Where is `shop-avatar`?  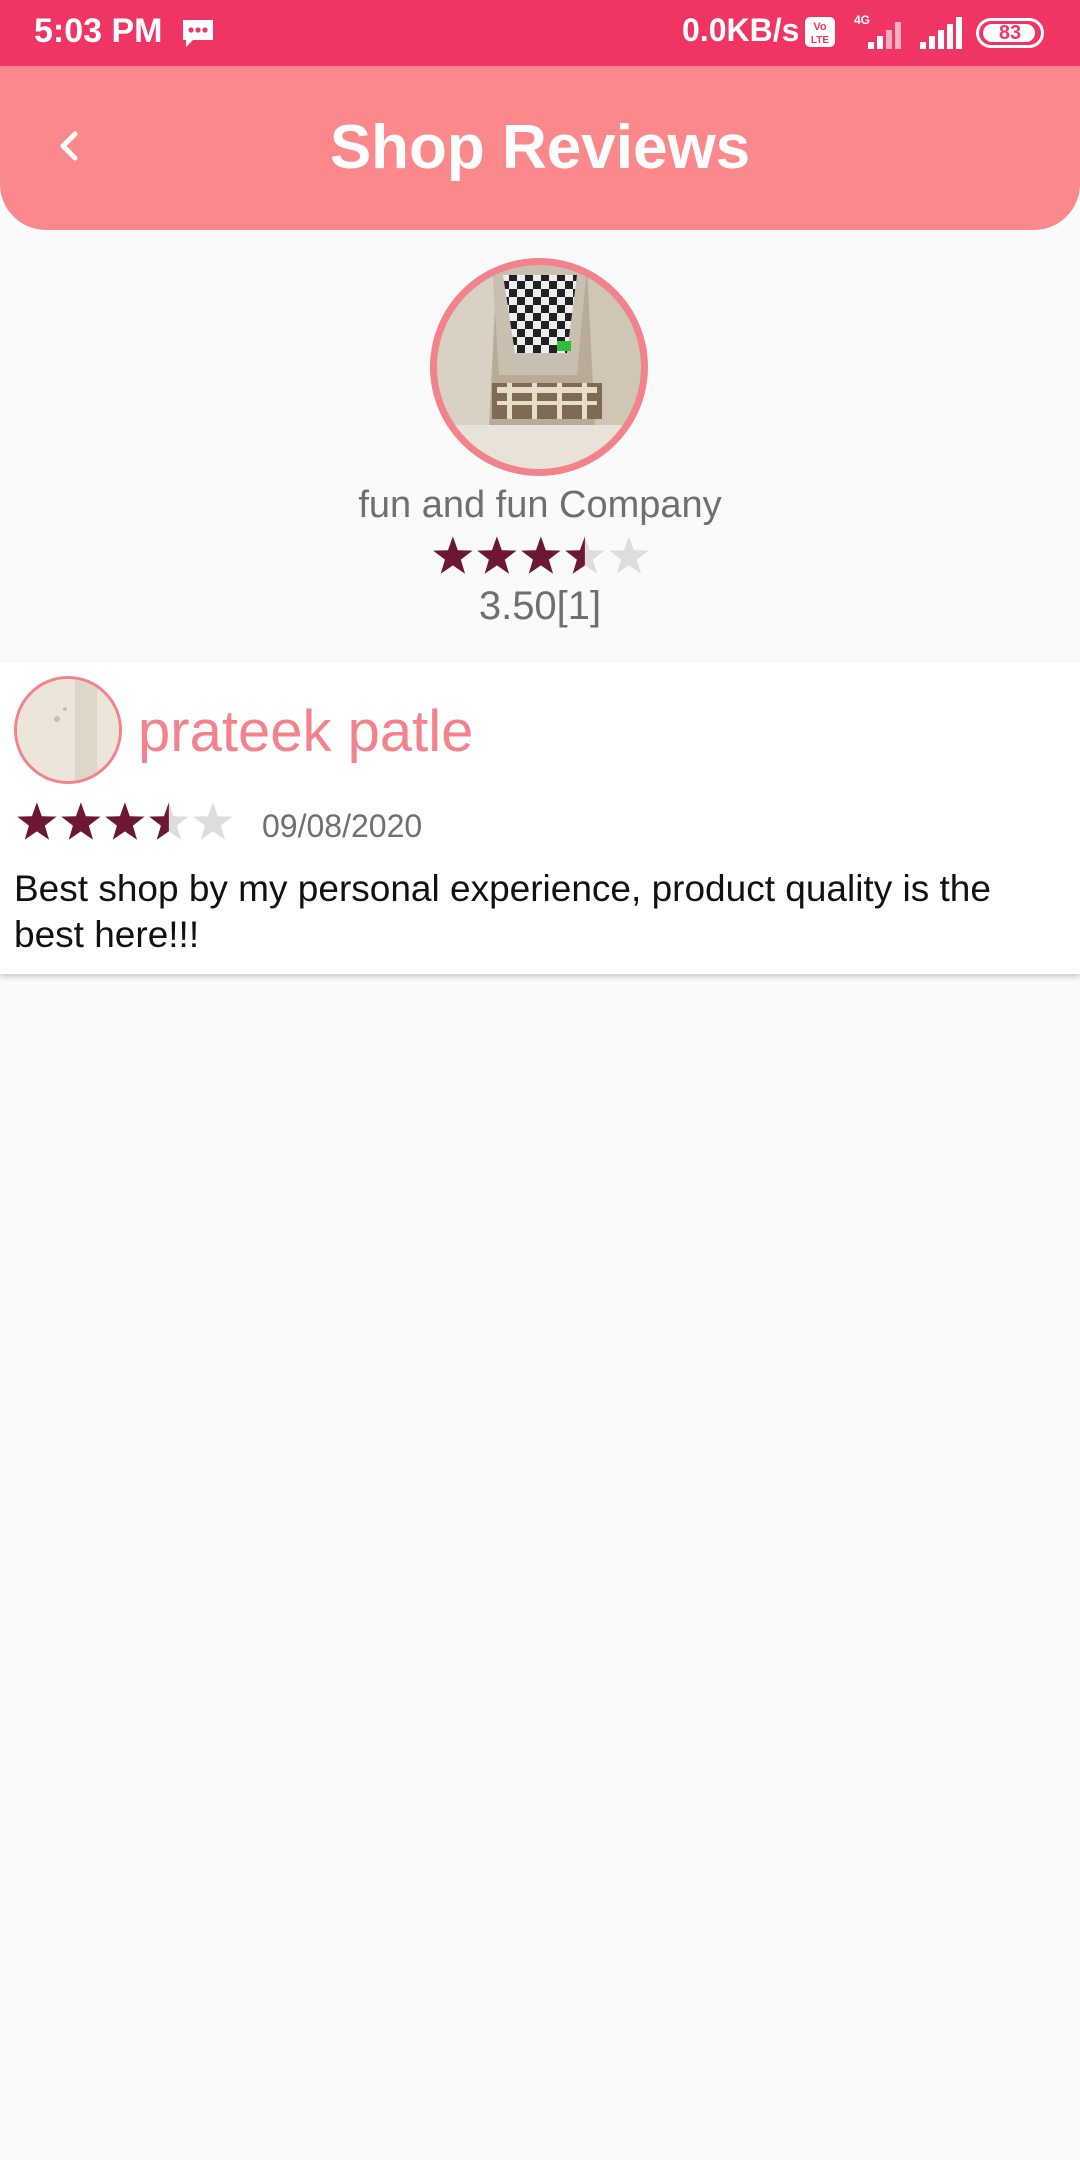 shop-avatar is located at coordinates (539, 367).